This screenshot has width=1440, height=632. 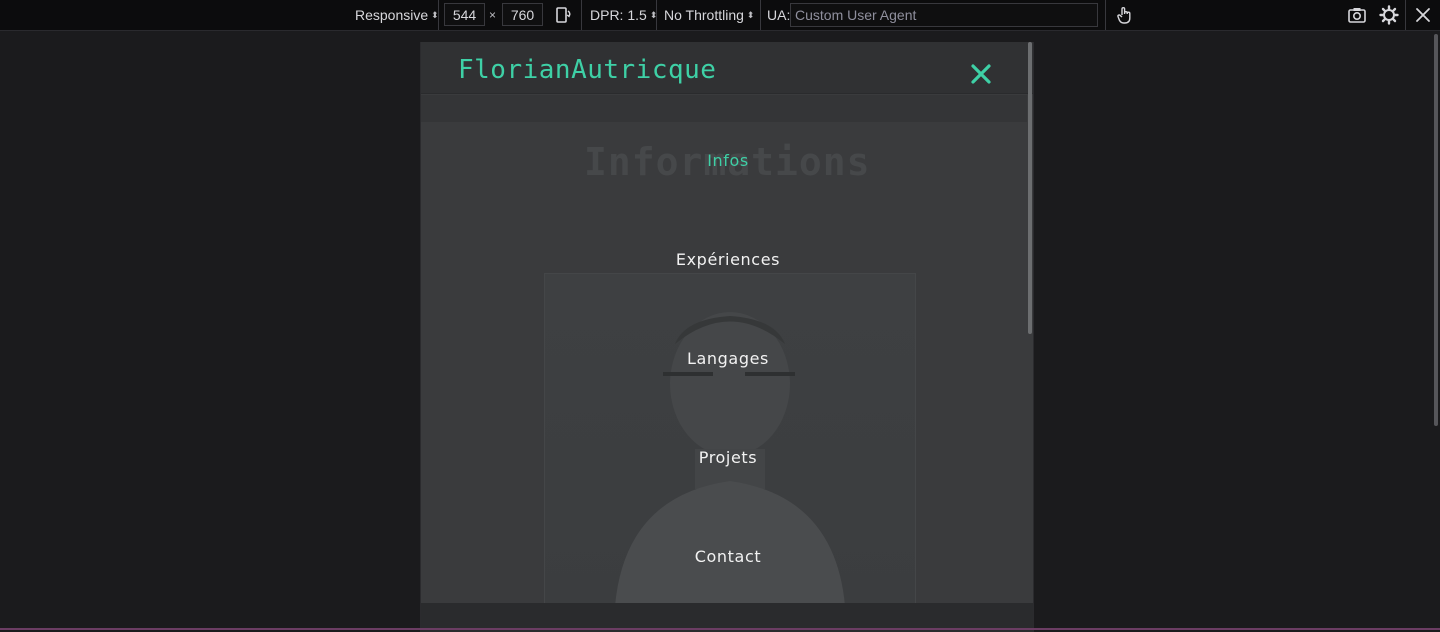 What do you see at coordinates (727, 457) in the screenshot?
I see `menu-item-projets: Projets` at bounding box center [727, 457].